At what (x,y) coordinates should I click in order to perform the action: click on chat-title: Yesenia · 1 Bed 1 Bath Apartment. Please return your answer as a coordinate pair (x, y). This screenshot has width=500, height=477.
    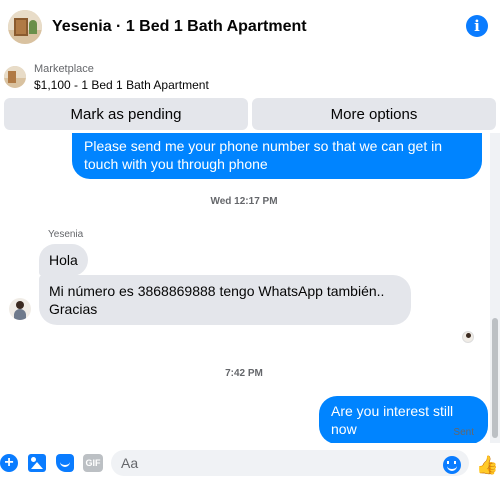
    Looking at the image, I should click on (179, 27).